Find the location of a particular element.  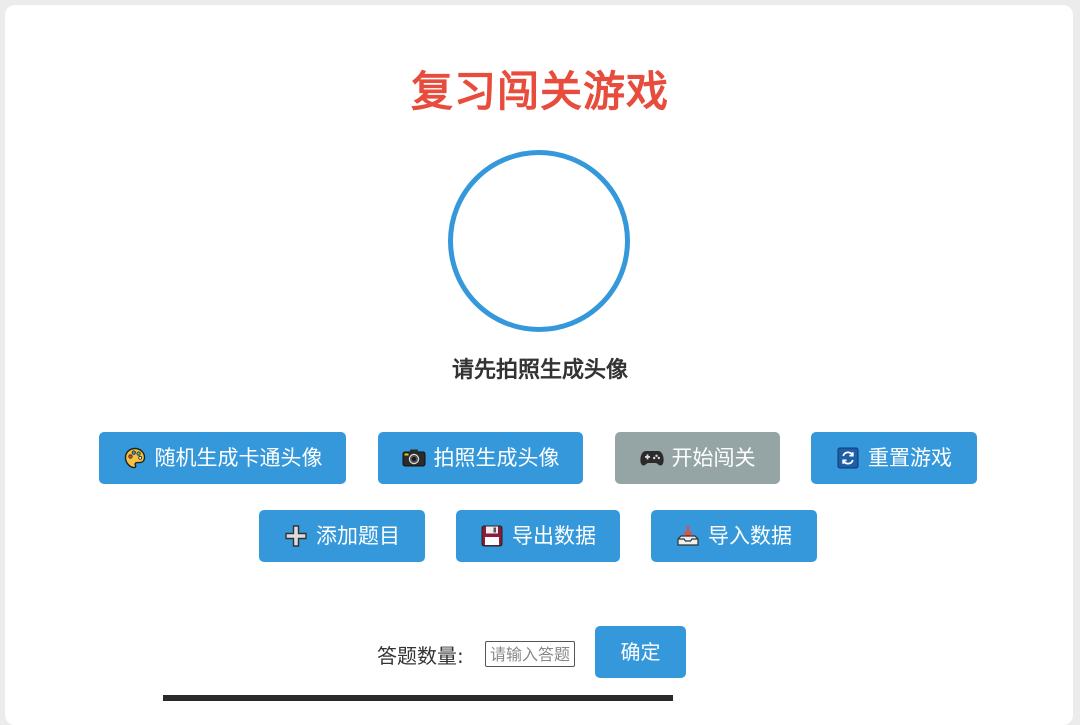

refresh-icon is located at coordinates (848, 458).